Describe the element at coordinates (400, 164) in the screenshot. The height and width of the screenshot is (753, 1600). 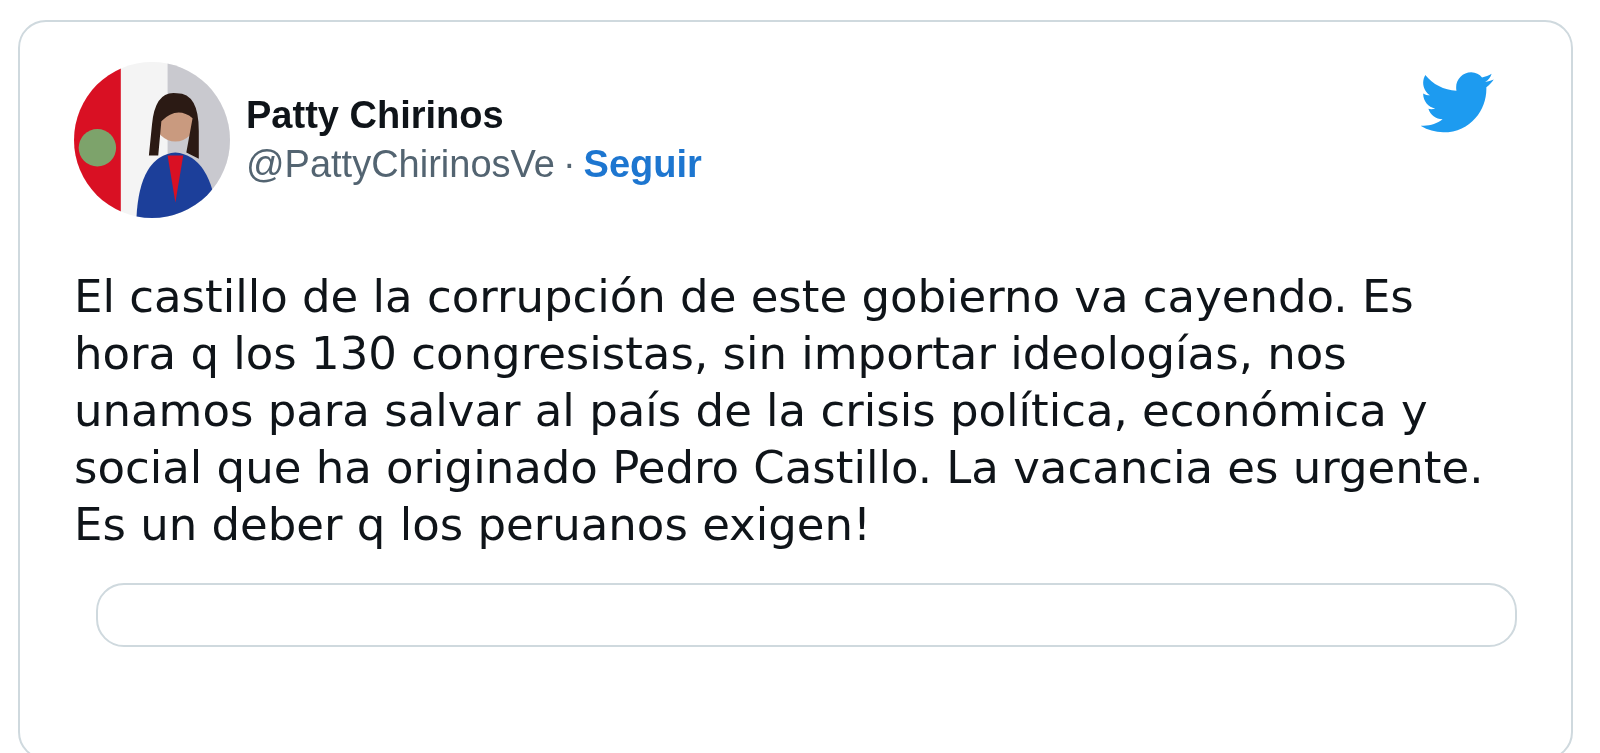
I see `author-handle: @PattyChirinosVe` at that location.